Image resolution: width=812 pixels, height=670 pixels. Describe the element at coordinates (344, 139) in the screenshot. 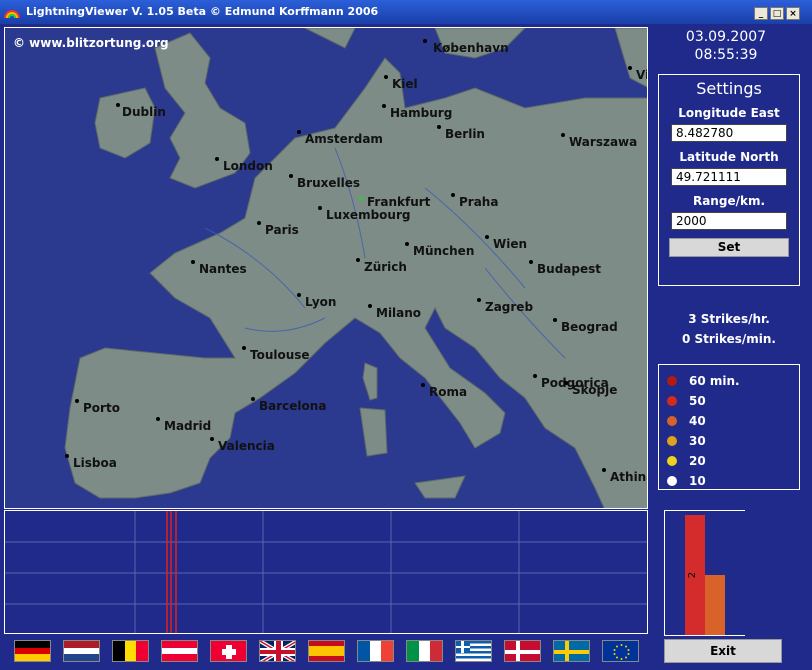

I see `city-name: Amsterdam` at that location.